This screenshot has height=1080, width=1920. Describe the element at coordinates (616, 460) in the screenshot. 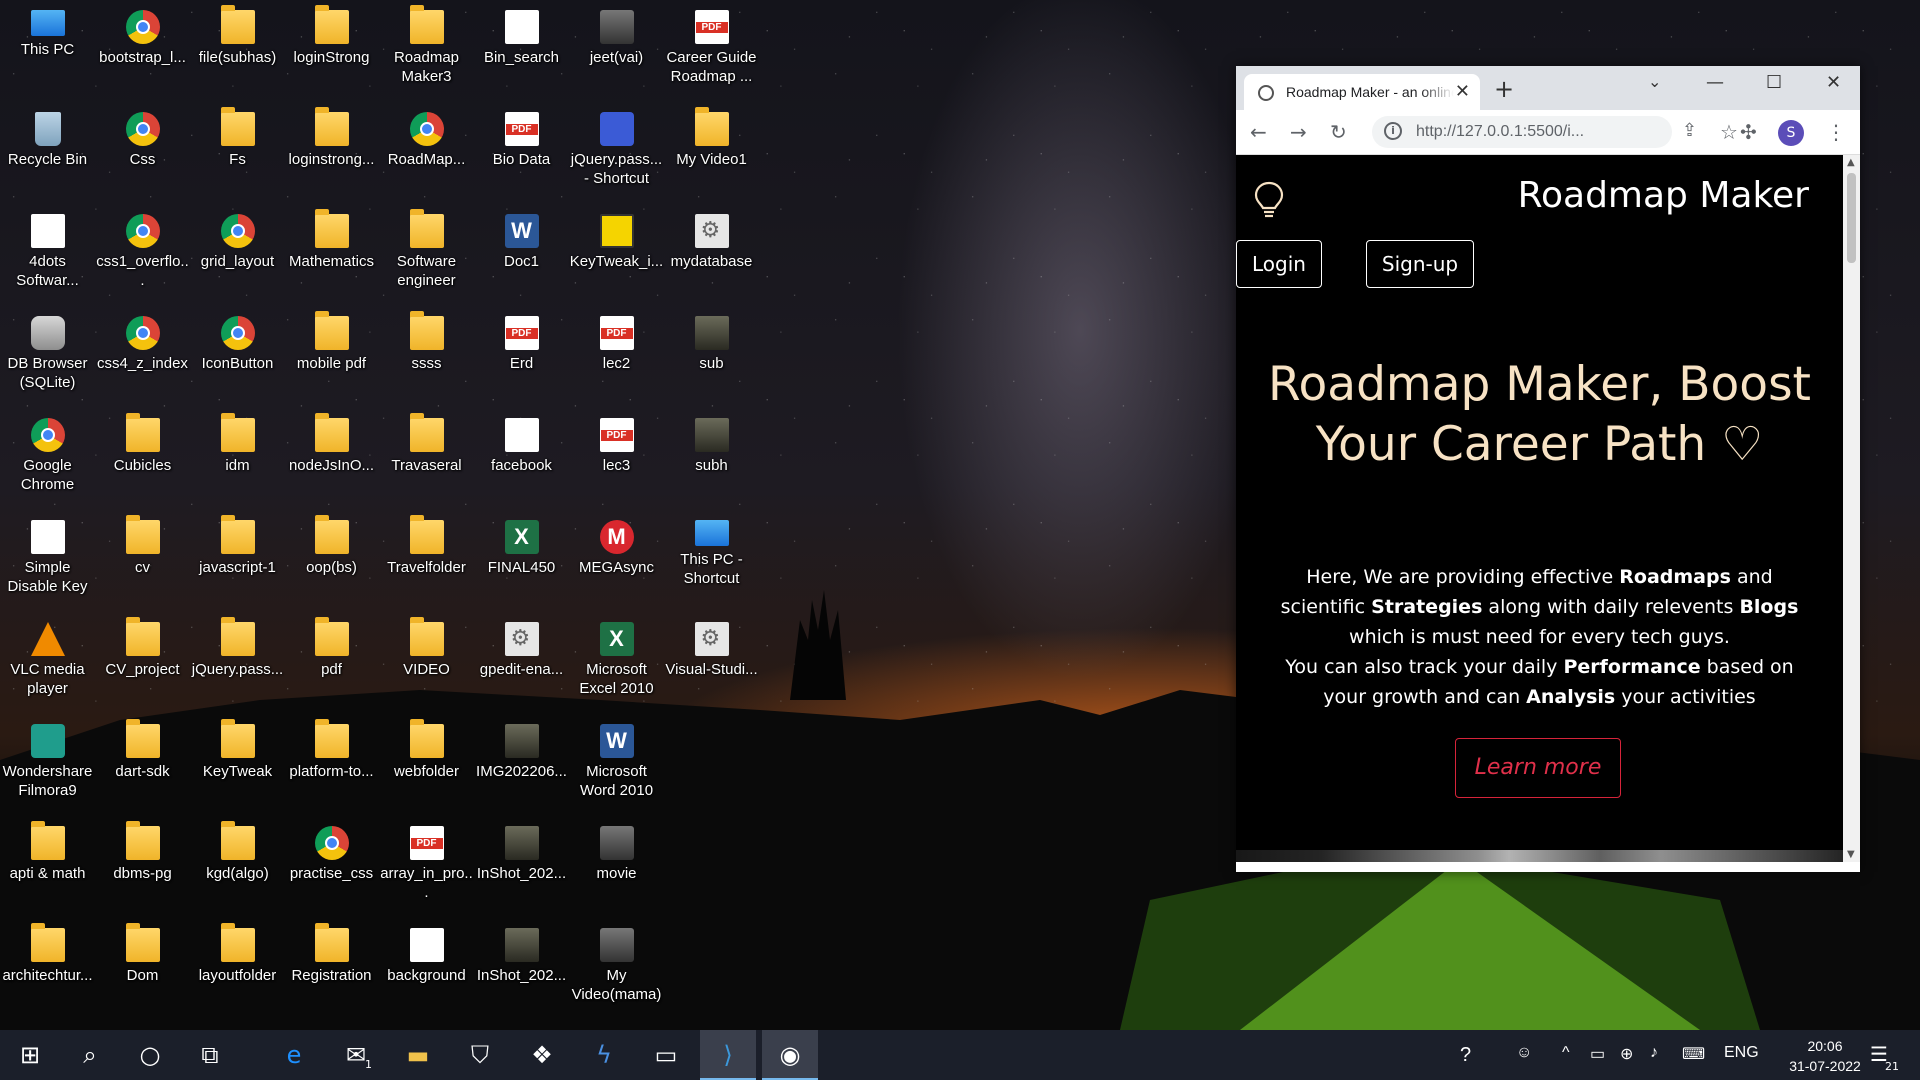

I see `desktop-icon: lec3` at that location.